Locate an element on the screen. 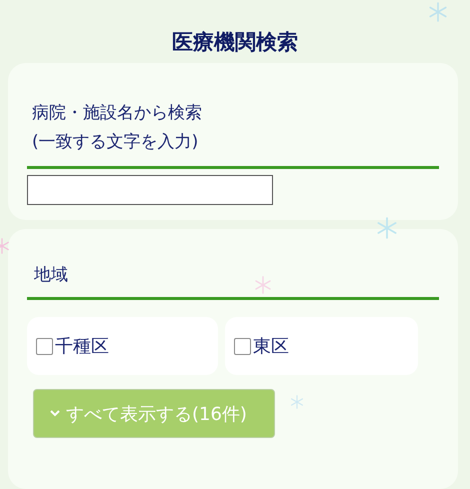  field-label: 病院・施設名から検索 (一致する文字を入力) is located at coordinates (117, 128).